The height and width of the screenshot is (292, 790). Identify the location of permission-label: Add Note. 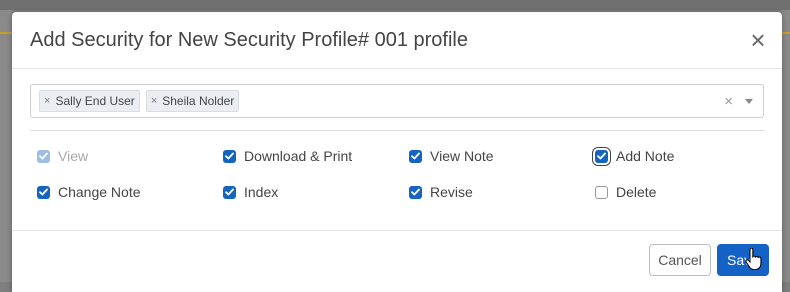
(645, 156).